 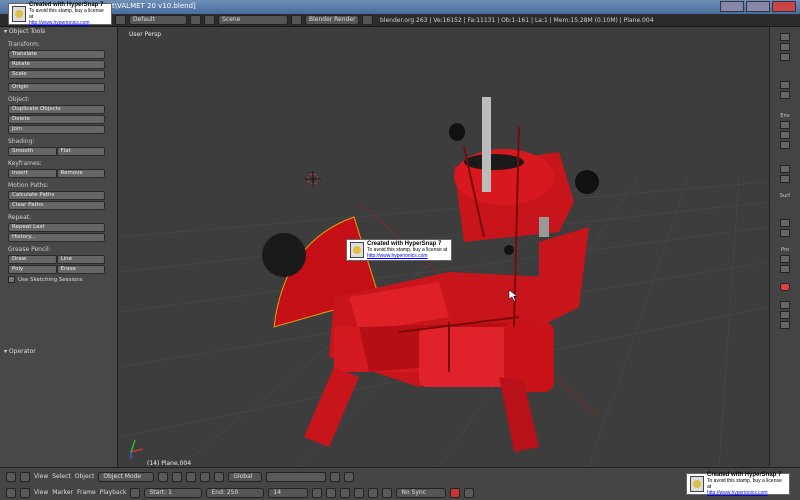 What do you see at coordinates (785, 223) in the screenshot?
I see `data-icon` at bounding box center [785, 223].